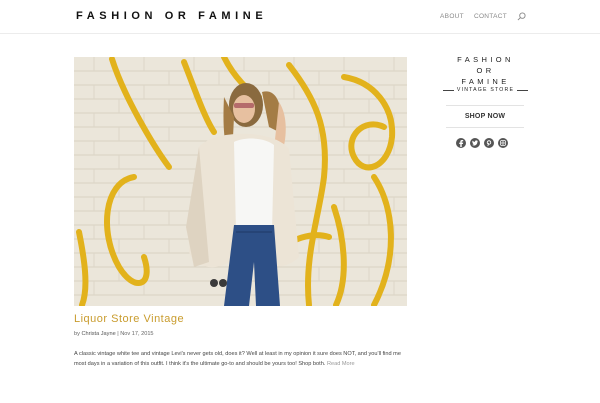  Describe the element at coordinates (489, 143) in the screenshot. I see `pinterest-icon` at that location.